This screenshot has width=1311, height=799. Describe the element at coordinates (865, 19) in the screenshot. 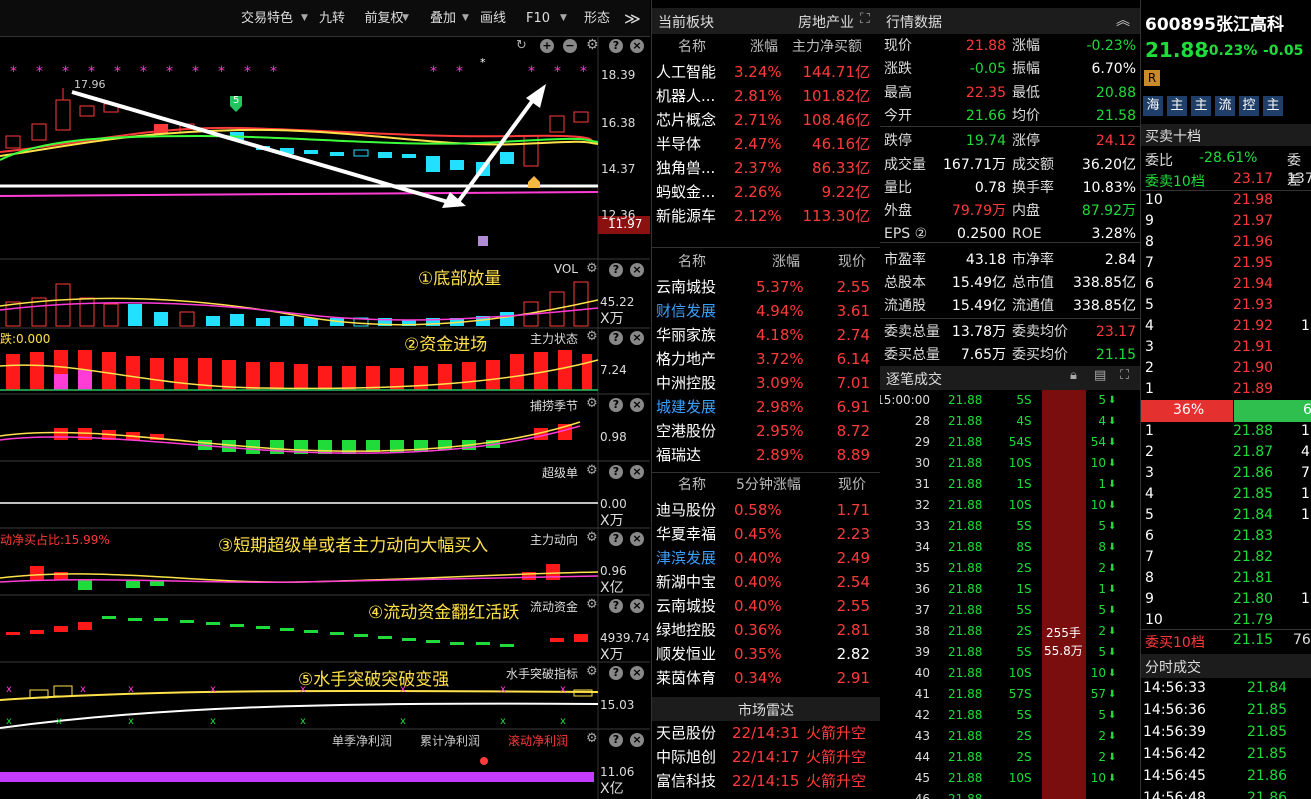

I see `expand-icon: ⛶` at that location.